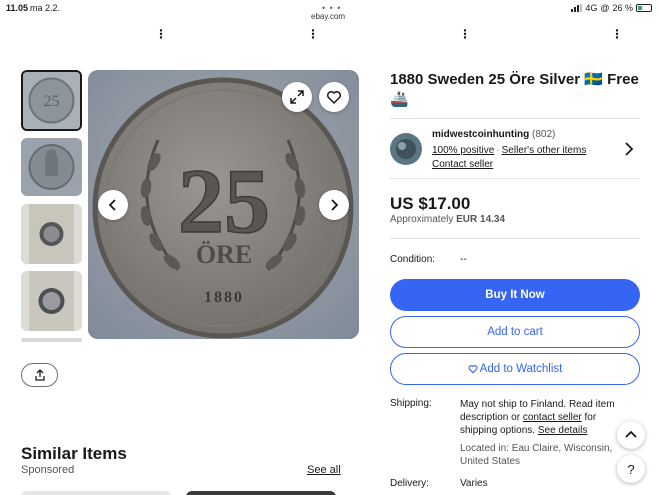 The height and width of the screenshot is (495, 660). Describe the element at coordinates (605, 8) in the screenshot. I see `location-icon: @` at that location.